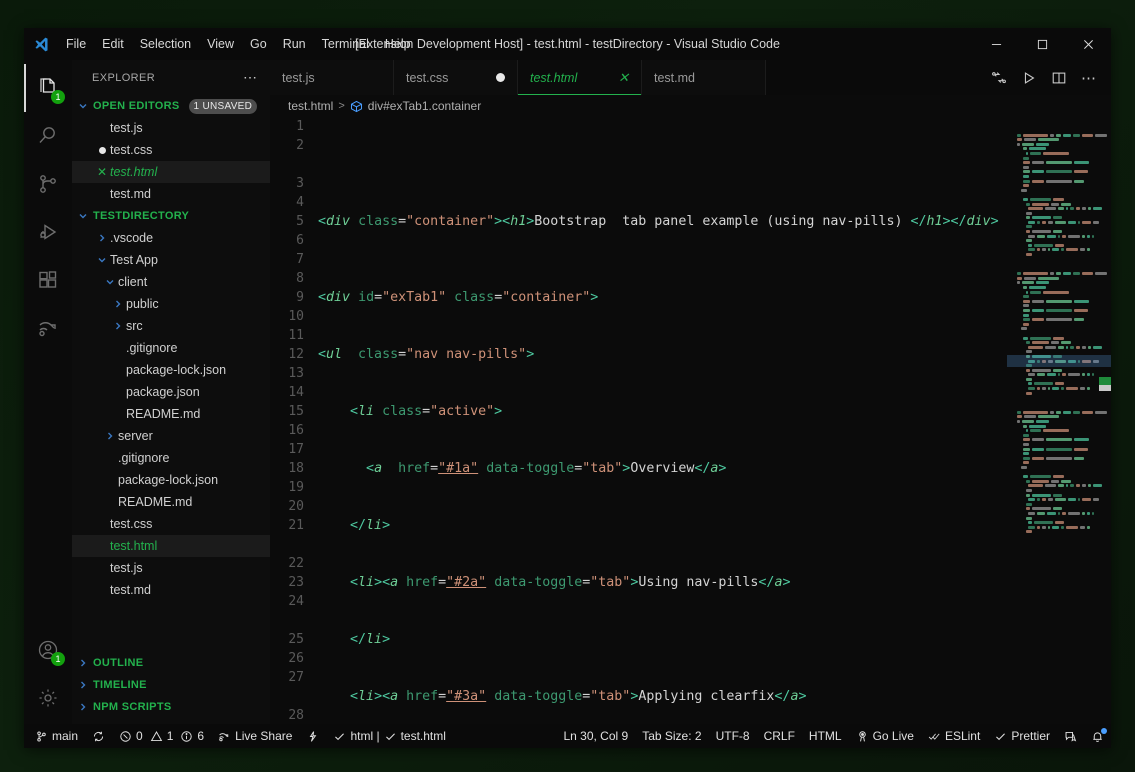 Image resolution: width=1135 pixels, height=772 pixels. What do you see at coordinates (171, 458) in the screenshot?
I see `tree-item-gitignore-root: .gitignore` at bounding box center [171, 458].